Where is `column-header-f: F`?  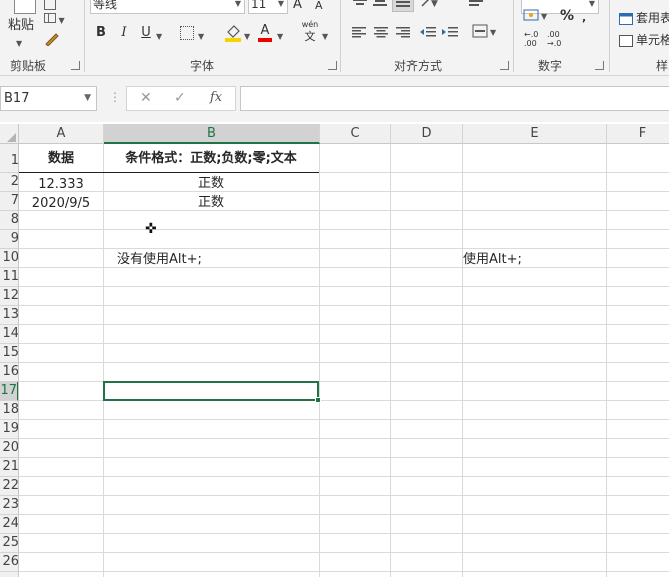 column-header-f: F is located at coordinates (638, 134).